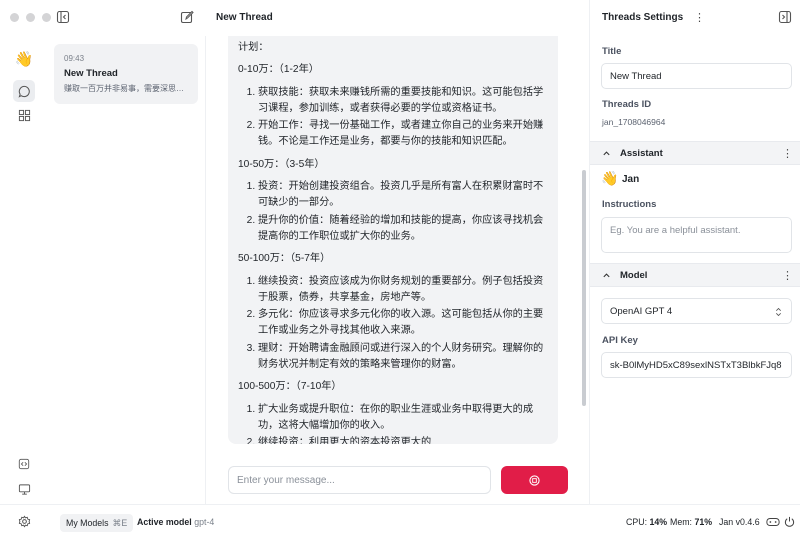 Image resolution: width=800 pixels, height=540 pixels. What do you see at coordinates (278, 70) in the screenshot?
I see `section-heading: 0-10万：（1-2年）` at bounding box center [278, 70].